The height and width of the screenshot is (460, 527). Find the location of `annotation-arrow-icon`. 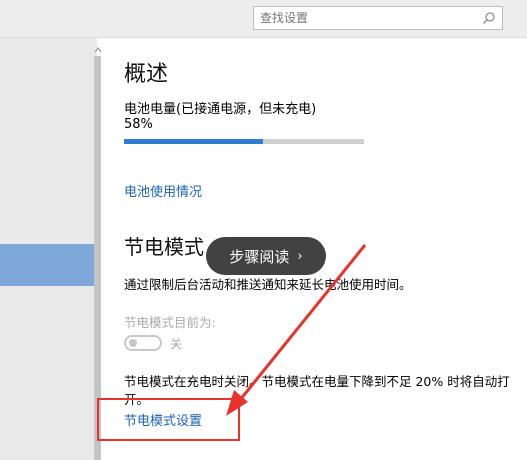

annotation-arrow-icon is located at coordinates (296, 330).